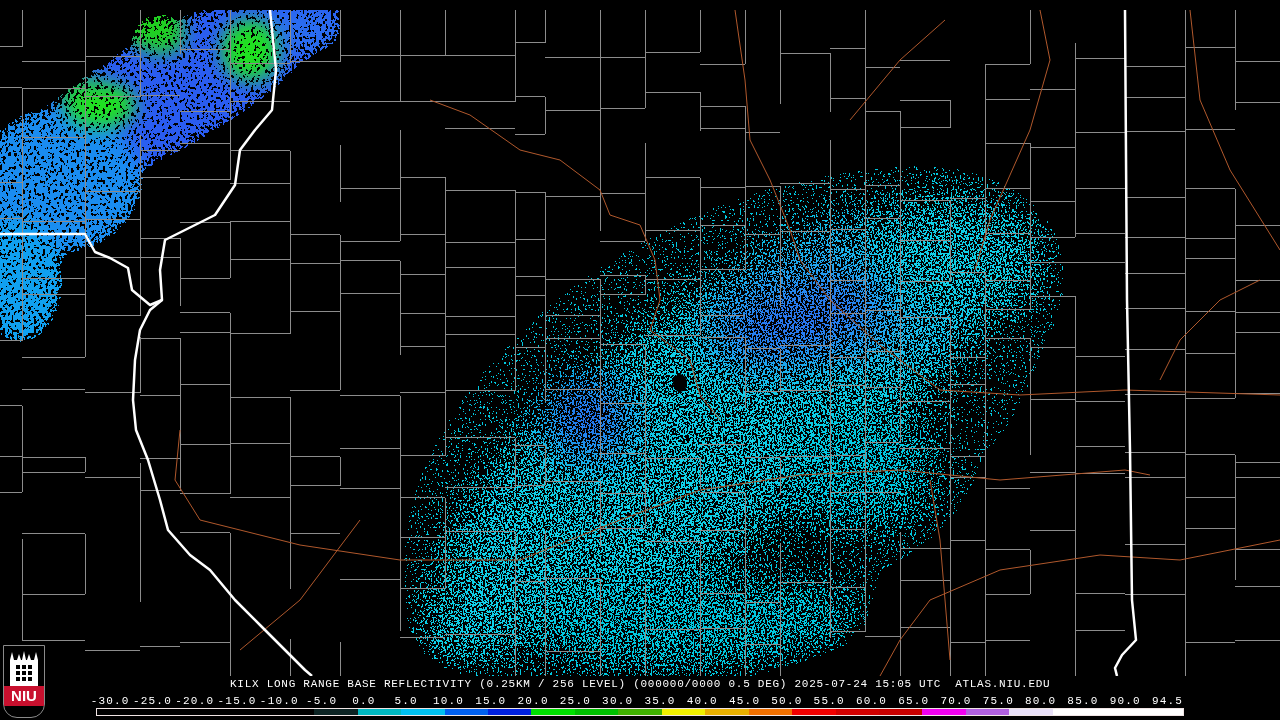 The height and width of the screenshot is (720, 1280). I want to click on scale-label: 30.0, so click(618, 701).